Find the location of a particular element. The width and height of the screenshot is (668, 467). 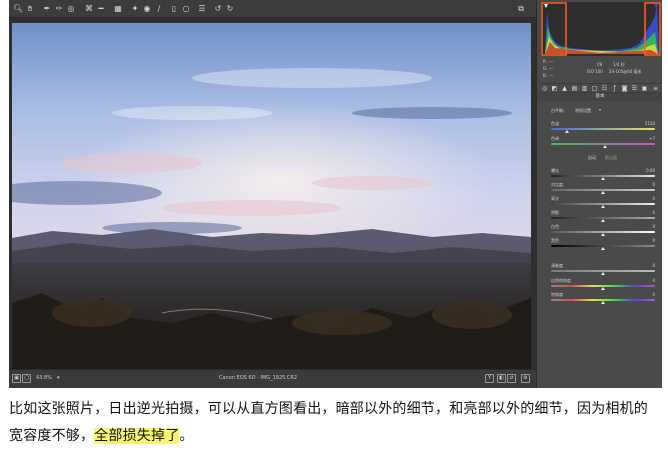

contrast-label: 对比度 is located at coordinates (557, 184).